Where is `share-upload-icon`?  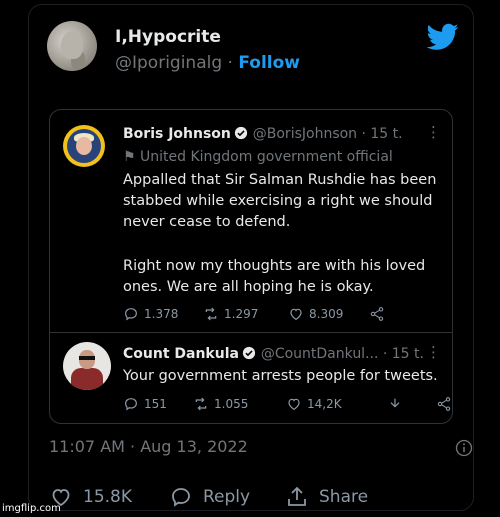
share-upload-icon is located at coordinates (297, 496).